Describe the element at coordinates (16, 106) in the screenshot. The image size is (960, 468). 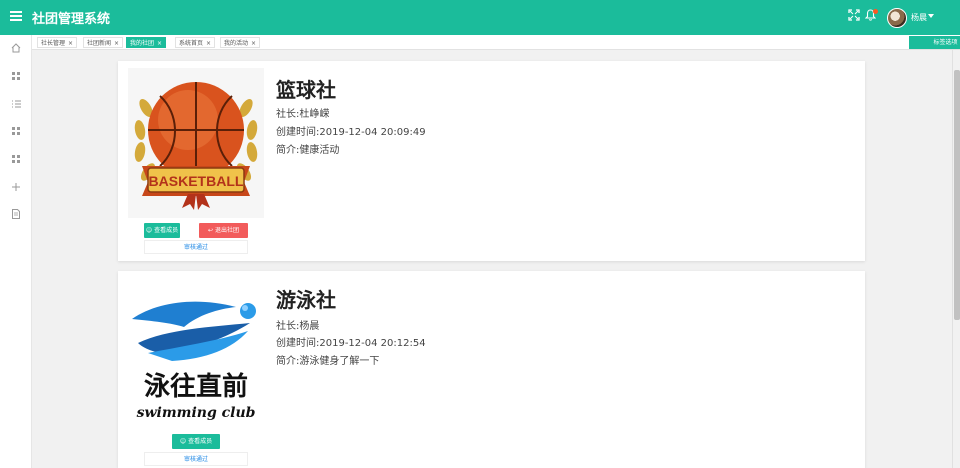
I see `list-icon` at that location.